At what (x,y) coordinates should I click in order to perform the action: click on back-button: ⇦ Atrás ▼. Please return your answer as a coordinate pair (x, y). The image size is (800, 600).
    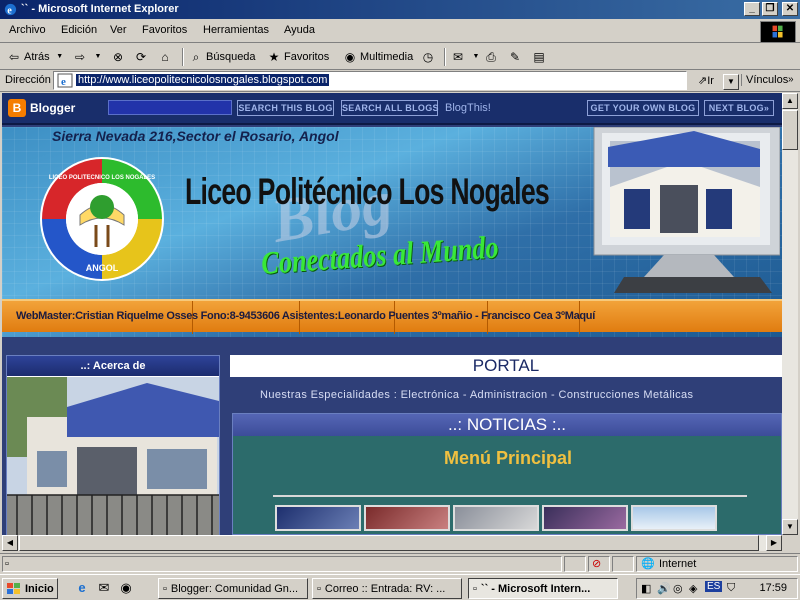
    Looking at the image, I should click on (37, 57).